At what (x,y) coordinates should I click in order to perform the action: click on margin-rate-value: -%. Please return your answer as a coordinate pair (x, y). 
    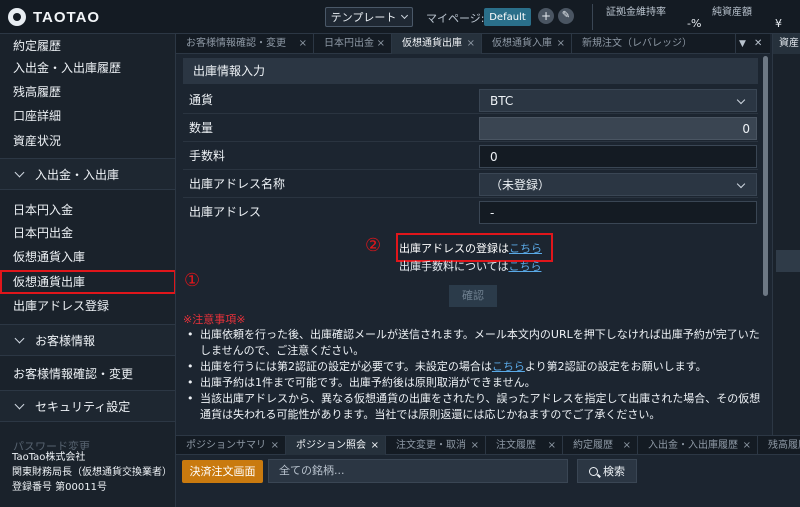
    Looking at the image, I should click on (694, 23).